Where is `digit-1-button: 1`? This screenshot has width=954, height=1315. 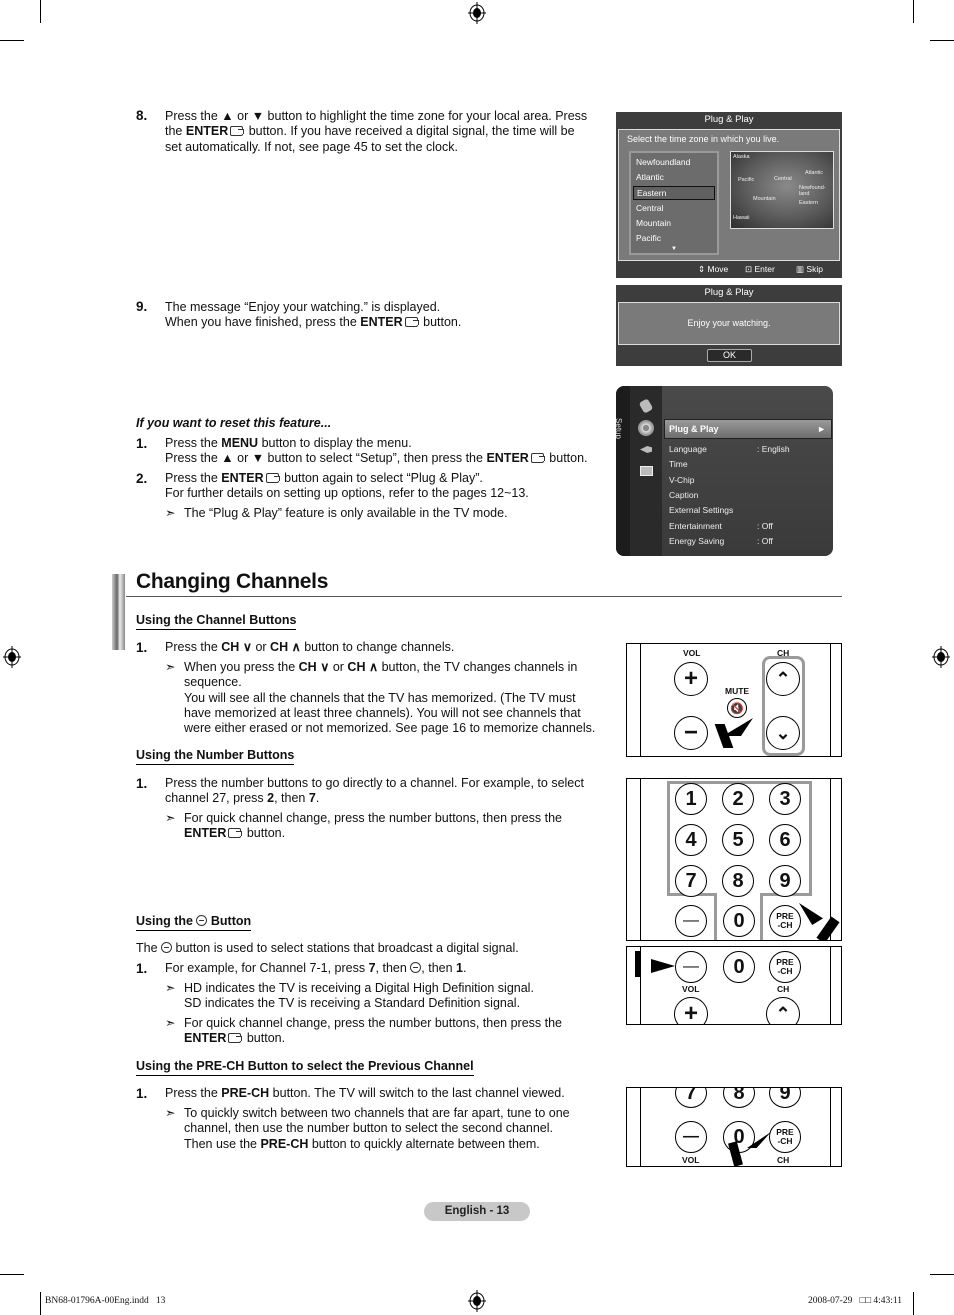 digit-1-button: 1 is located at coordinates (691, 799).